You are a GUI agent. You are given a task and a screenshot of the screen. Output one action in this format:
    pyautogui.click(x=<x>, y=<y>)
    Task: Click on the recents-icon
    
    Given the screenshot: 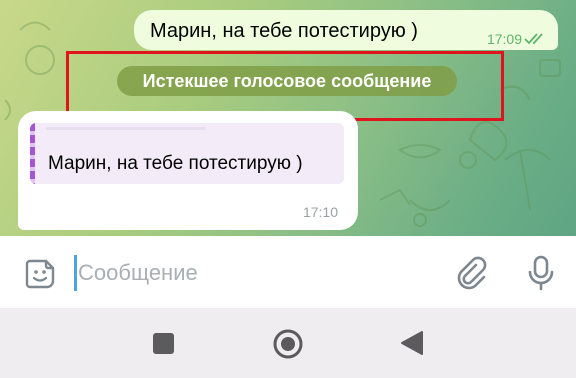 What is the action you would take?
    pyautogui.click(x=163, y=343)
    